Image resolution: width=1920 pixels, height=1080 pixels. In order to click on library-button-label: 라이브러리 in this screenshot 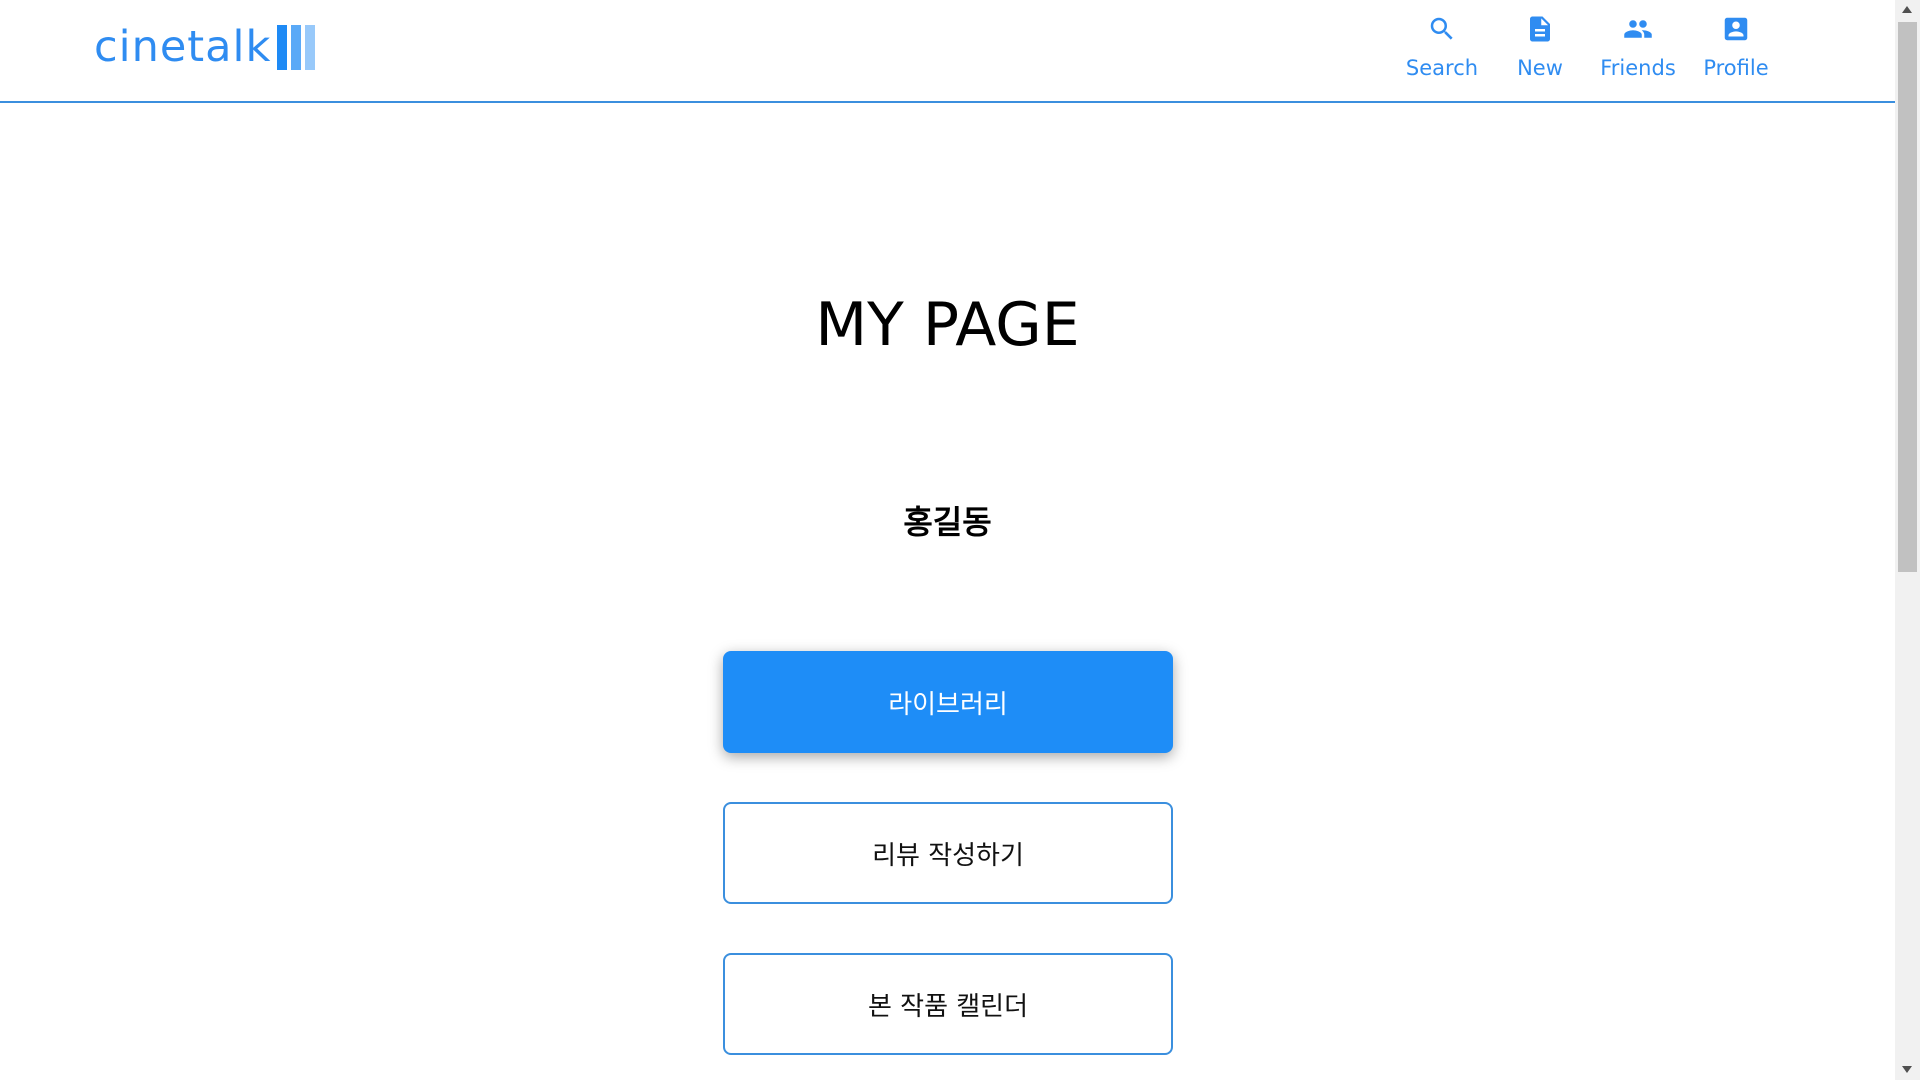, I will do `click(948, 704)`.